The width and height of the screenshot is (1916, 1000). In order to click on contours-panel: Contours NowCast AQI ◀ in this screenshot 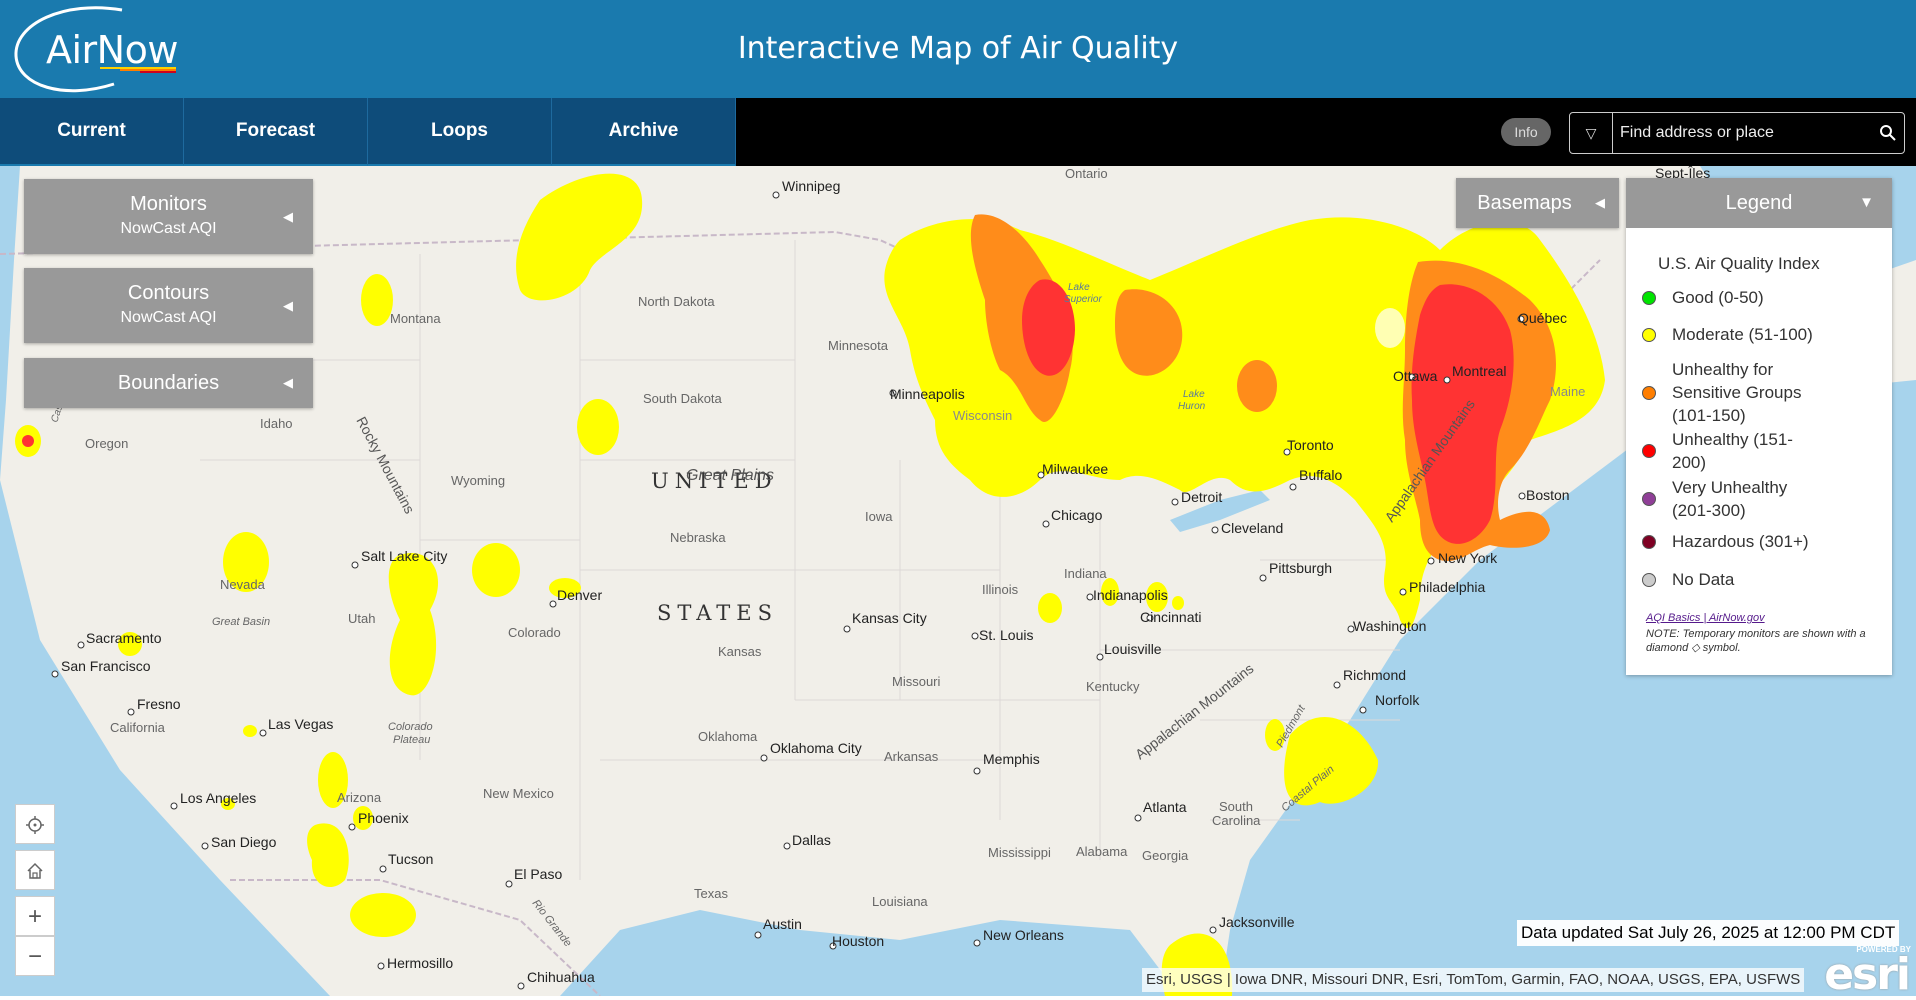, I will do `click(168, 305)`.